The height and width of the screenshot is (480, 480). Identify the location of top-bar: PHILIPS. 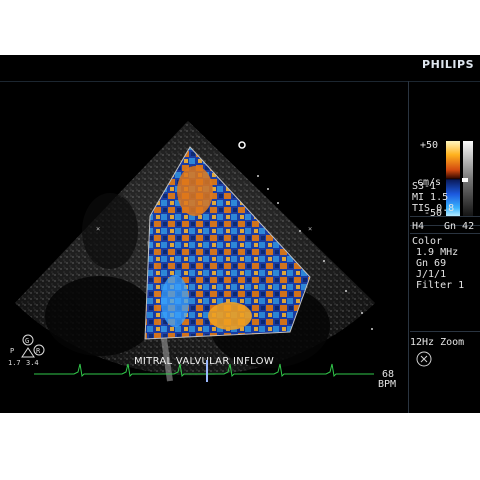
(240, 68).